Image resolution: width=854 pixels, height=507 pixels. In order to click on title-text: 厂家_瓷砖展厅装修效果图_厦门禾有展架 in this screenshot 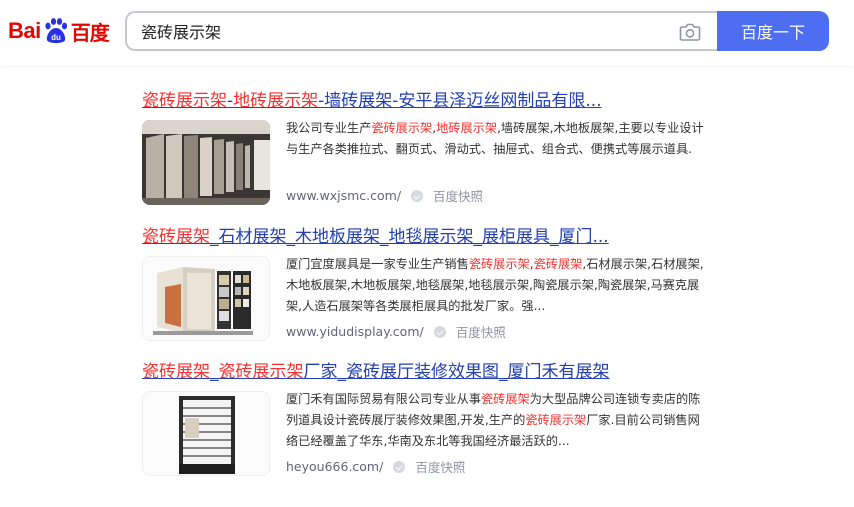, I will do `click(456, 372)`.